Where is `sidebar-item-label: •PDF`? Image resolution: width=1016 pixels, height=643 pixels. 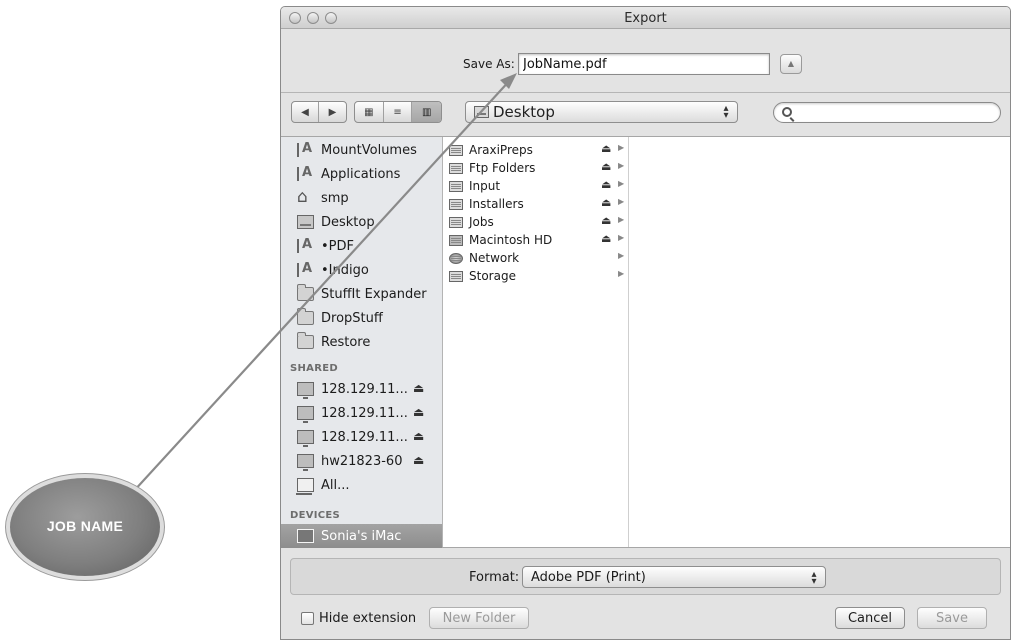 sidebar-item-label: •PDF is located at coordinates (337, 246).